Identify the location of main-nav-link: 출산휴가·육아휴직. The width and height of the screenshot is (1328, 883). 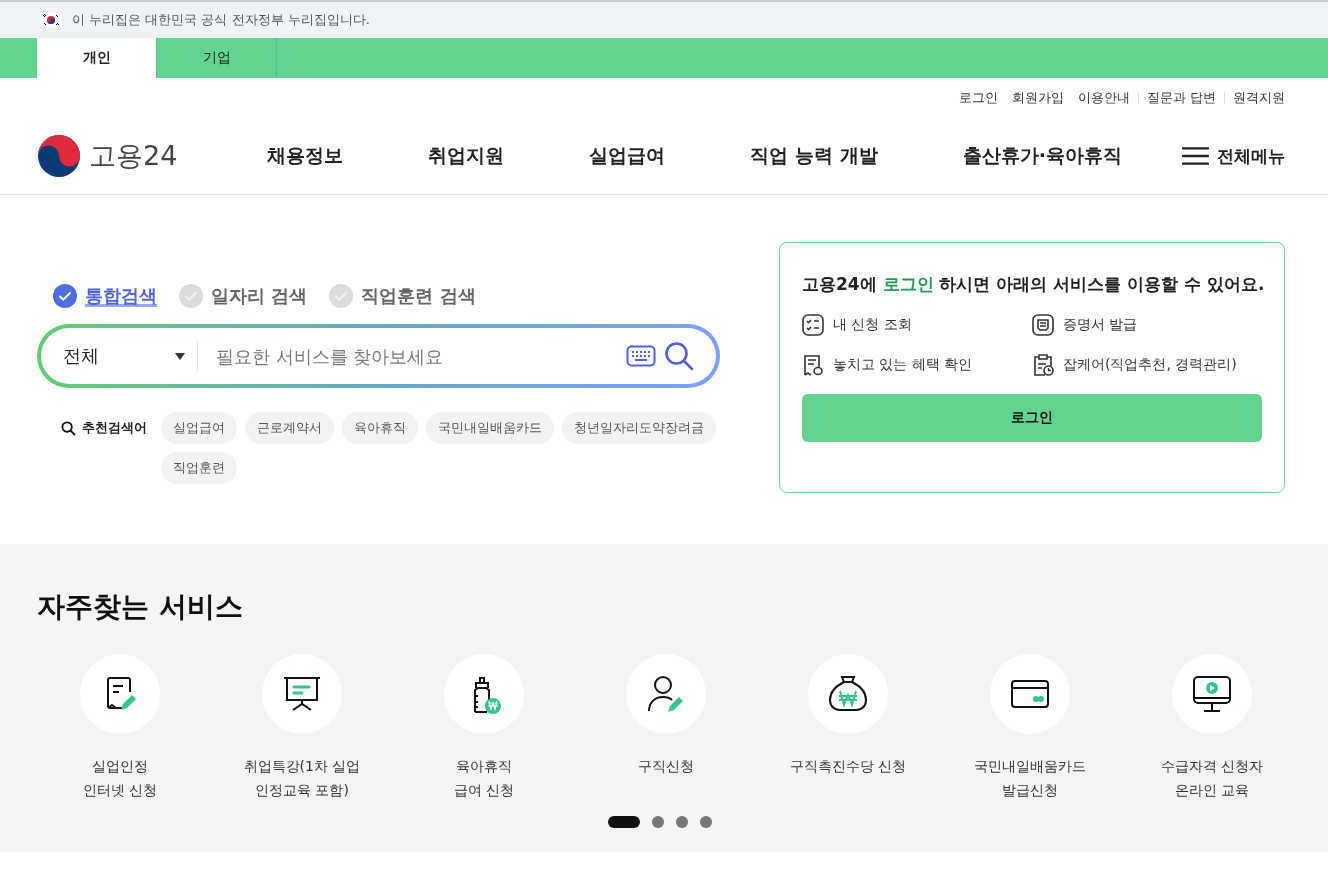
(1042, 156).